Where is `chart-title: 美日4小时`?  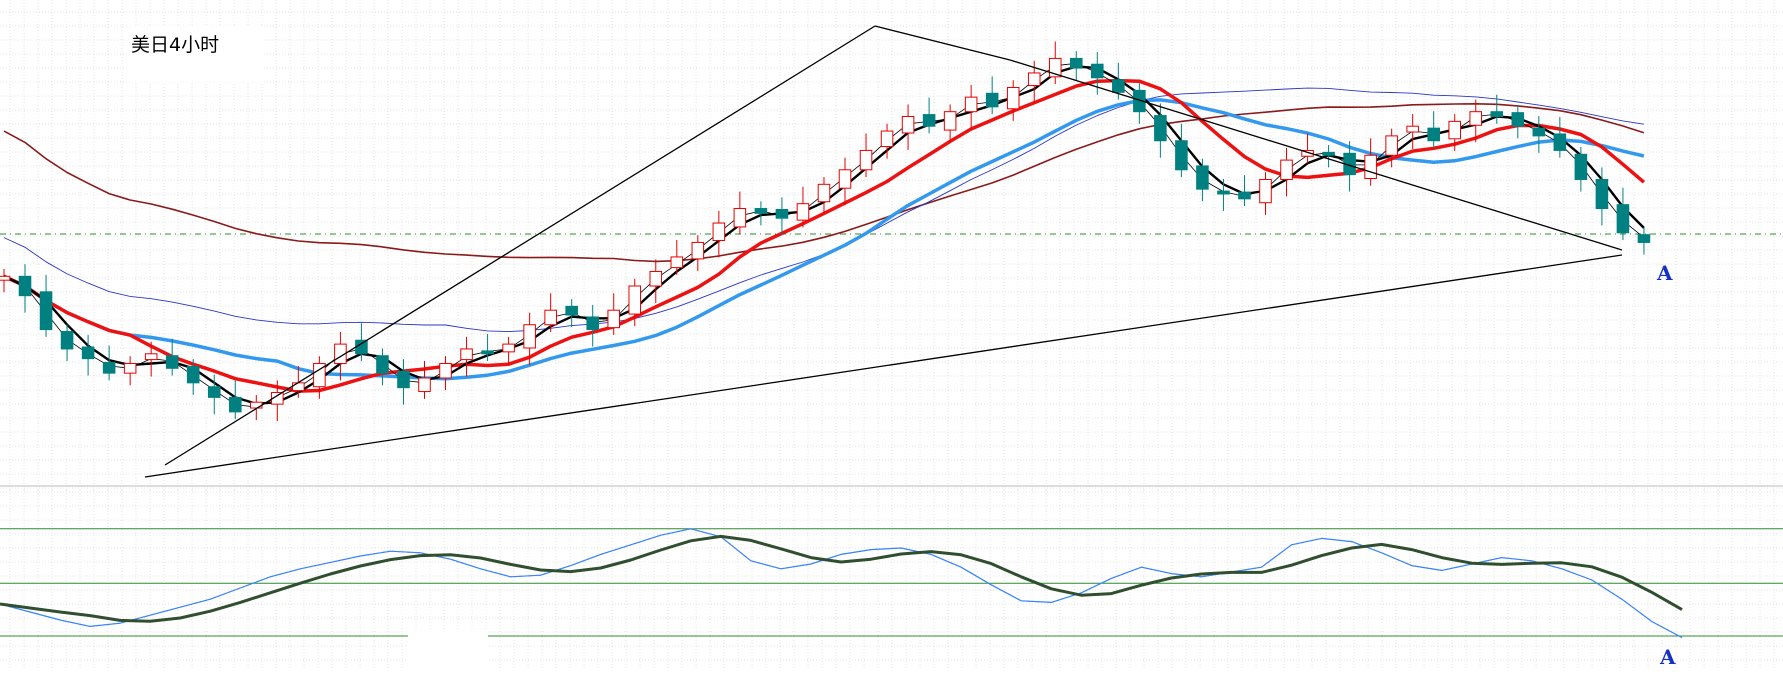
chart-title: 美日4小时 is located at coordinates (175, 45).